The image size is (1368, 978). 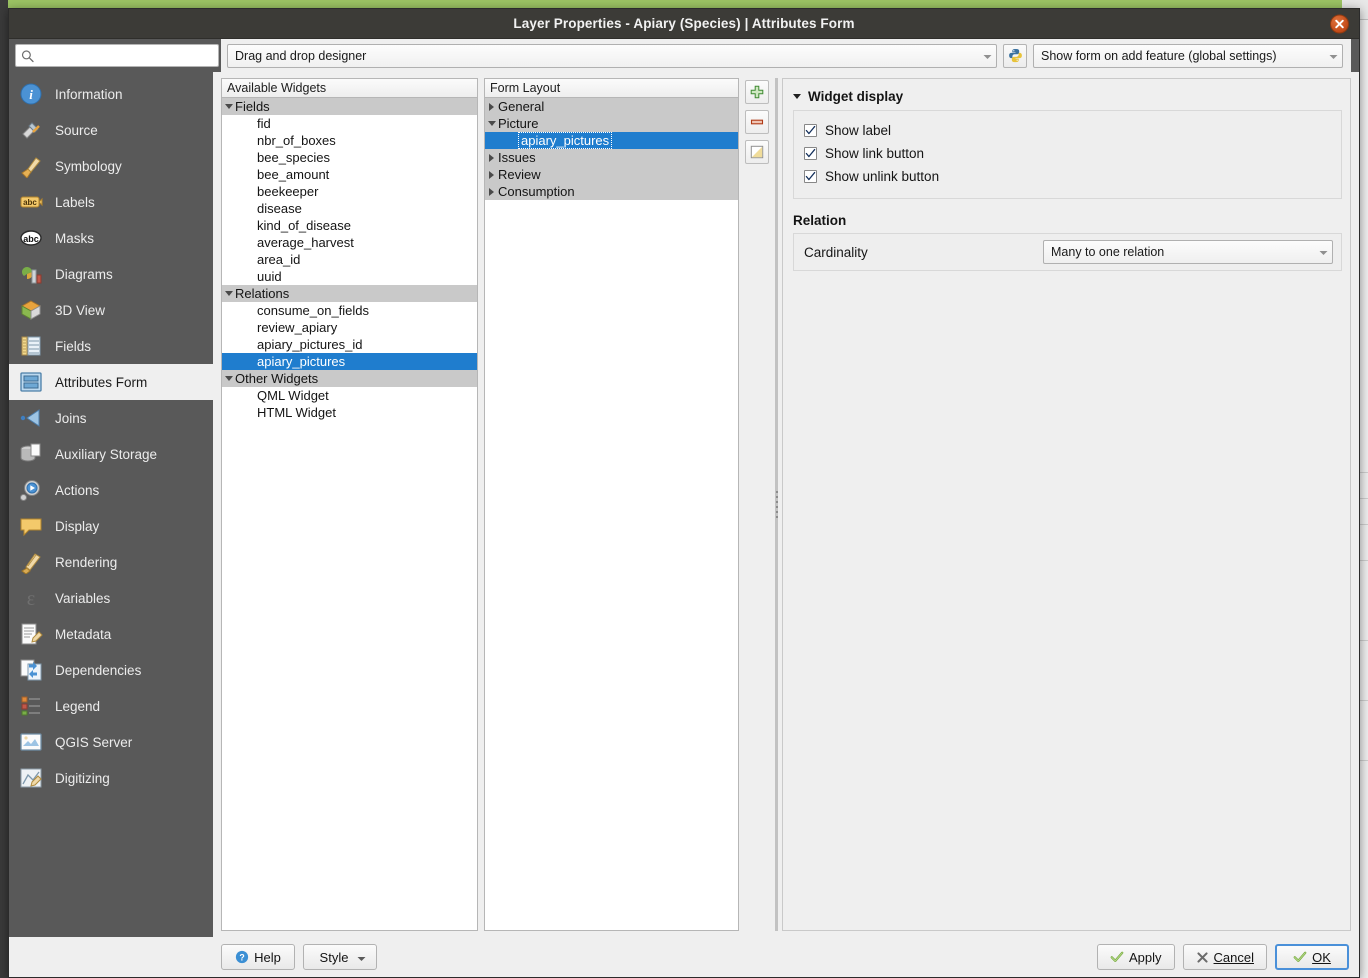 What do you see at coordinates (349, 191) in the screenshot?
I see `tree-item-row: beekeeper` at bounding box center [349, 191].